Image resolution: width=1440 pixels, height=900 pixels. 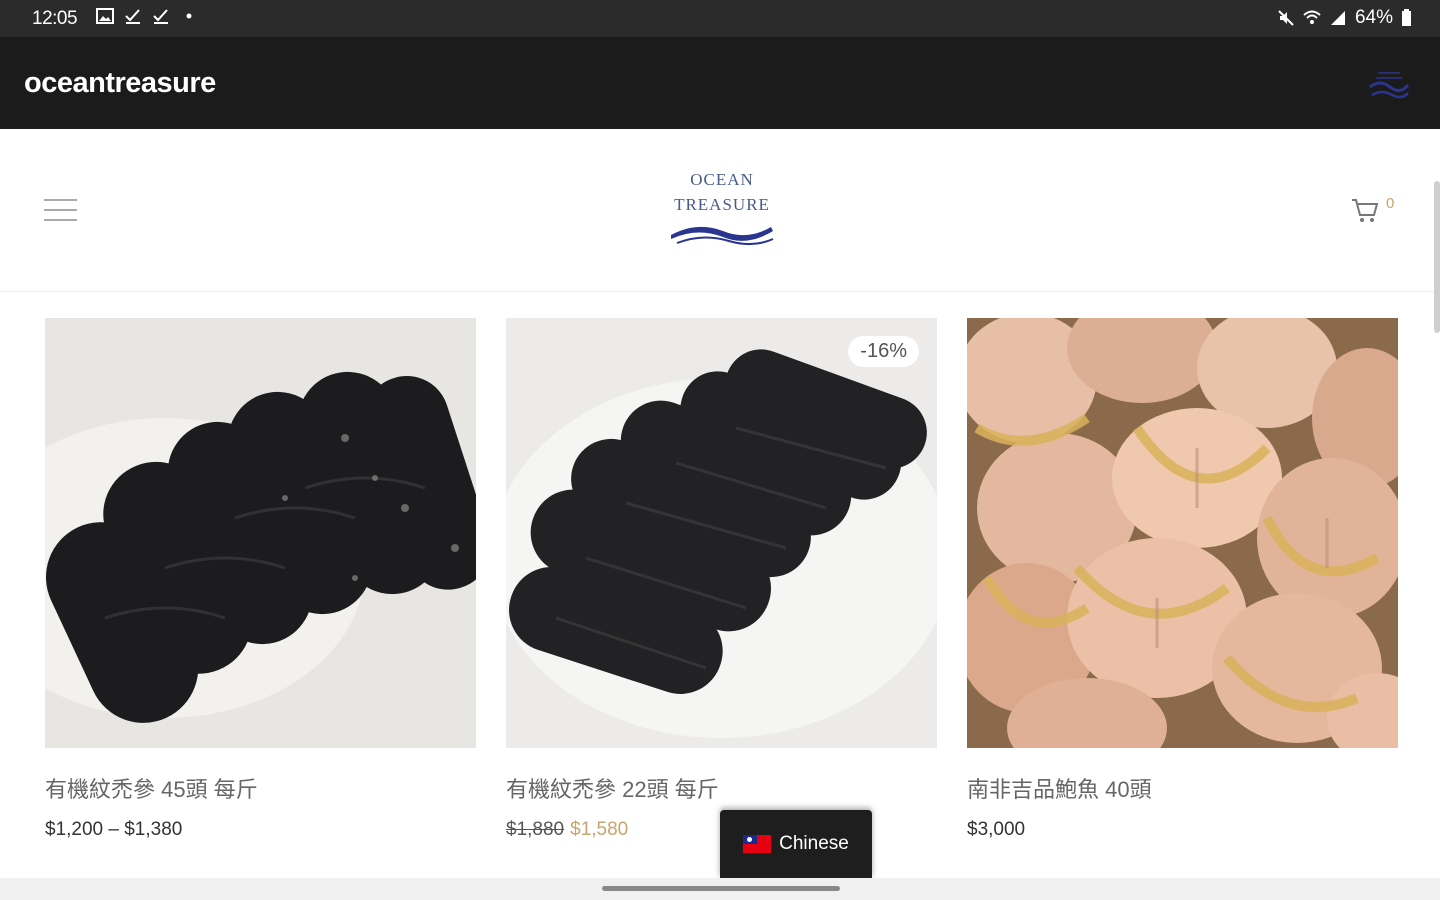 I want to click on product-name: 有機紋禿參 22頭 每斤, so click(x=612, y=788).